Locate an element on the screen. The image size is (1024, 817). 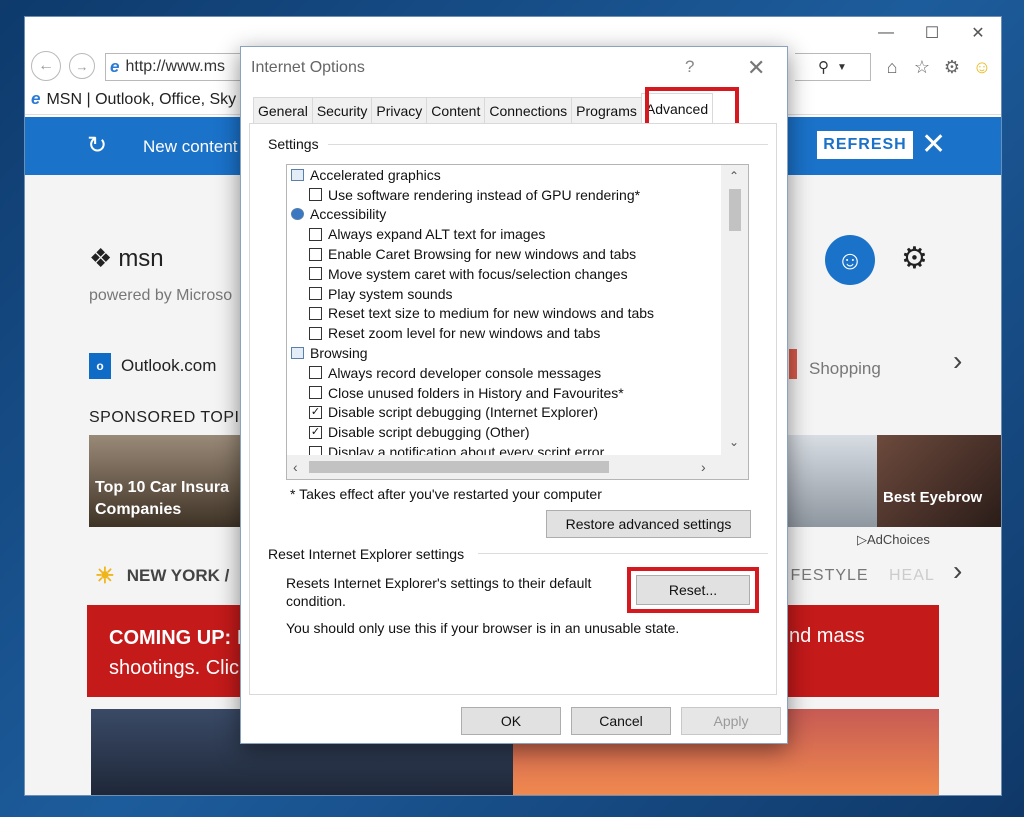
tab-ie-icon: e is located at coordinates (36, 98).